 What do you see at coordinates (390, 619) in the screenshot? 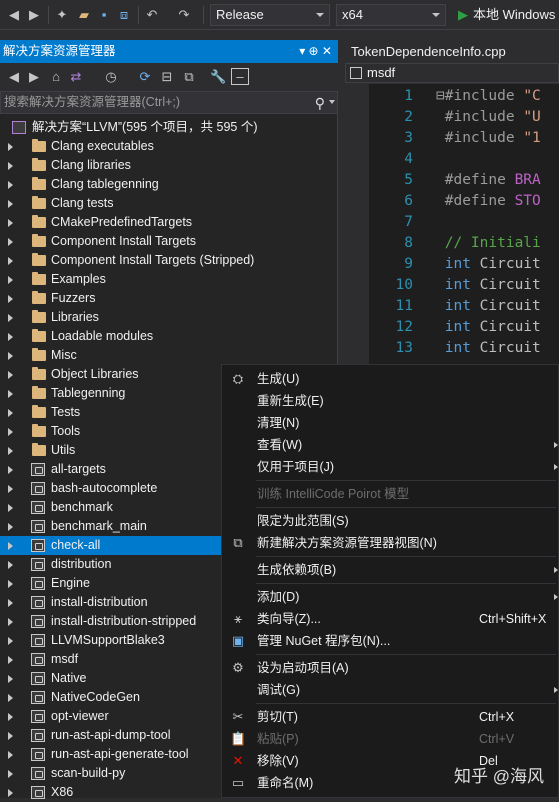
I see `menu-item: ⚹ 类向导(Z)... Ctrl+Shift+X` at bounding box center [390, 619].